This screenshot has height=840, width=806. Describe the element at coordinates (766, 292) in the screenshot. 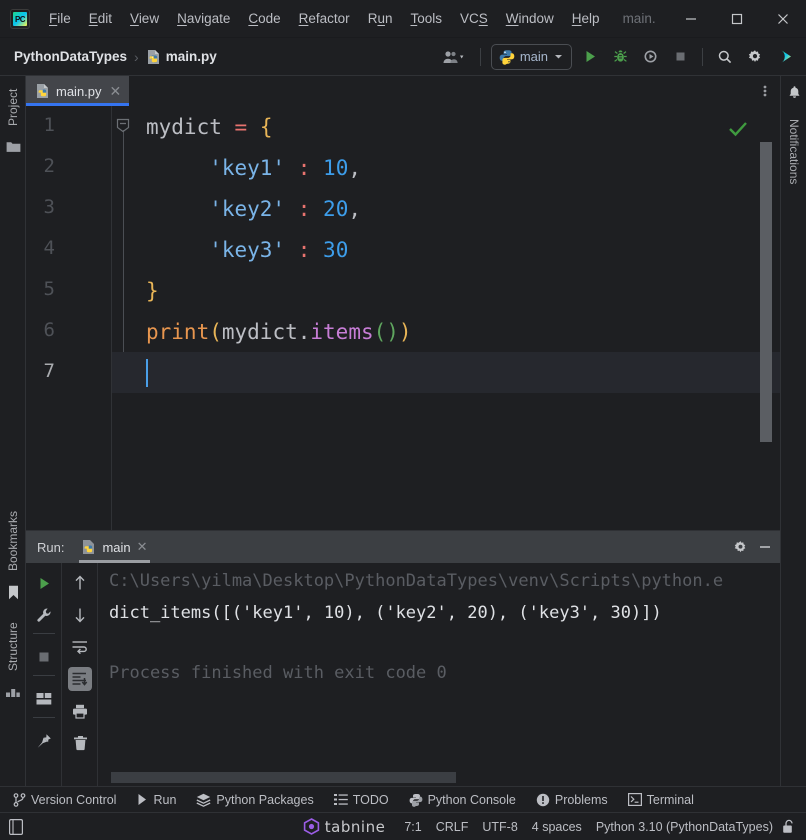

I see `editor-vertical-scrollbar` at that location.